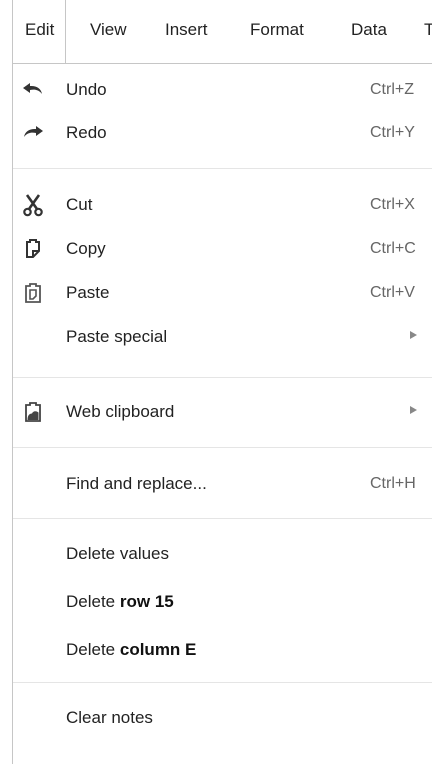  What do you see at coordinates (222, 484) in the screenshot?
I see `menu-item-find-replace: Find and replace... Ctrl+H` at bounding box center [222, 484].